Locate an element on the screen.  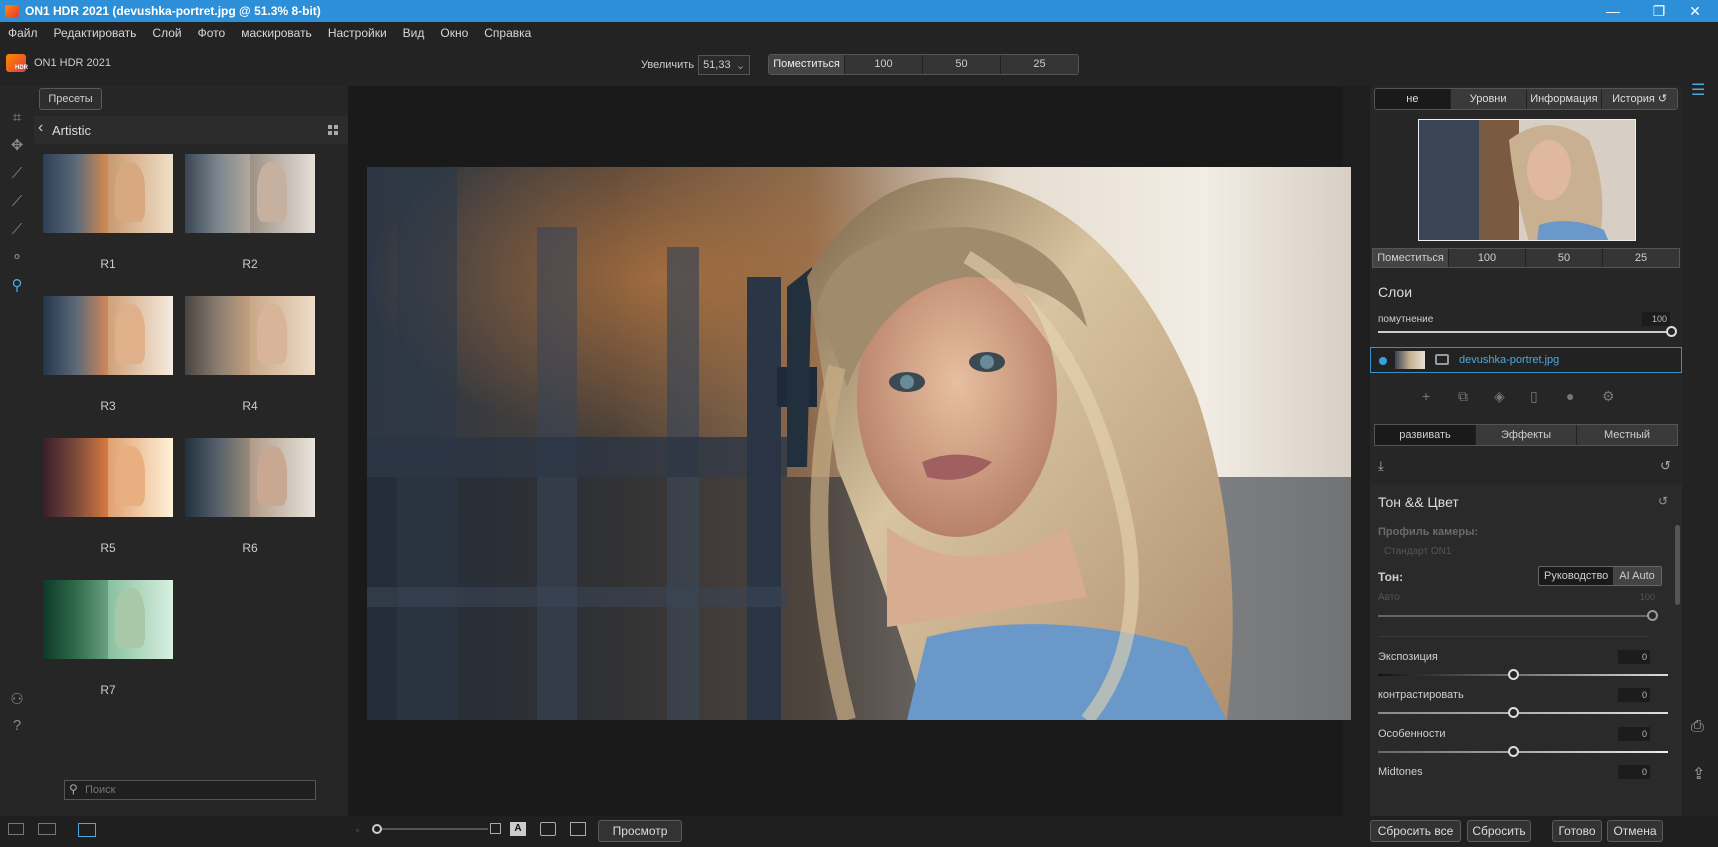
menu-photo: Фото is located at coordinates (212, 33).